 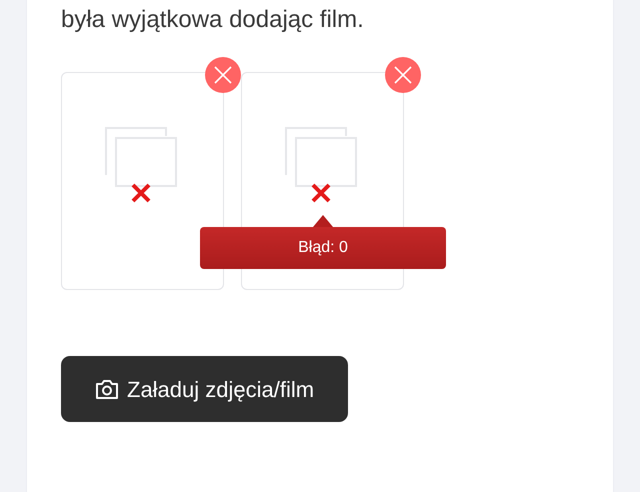 I want to click on upload-button: Załaduj zdjęcia/film, so click(x=204, y=389).